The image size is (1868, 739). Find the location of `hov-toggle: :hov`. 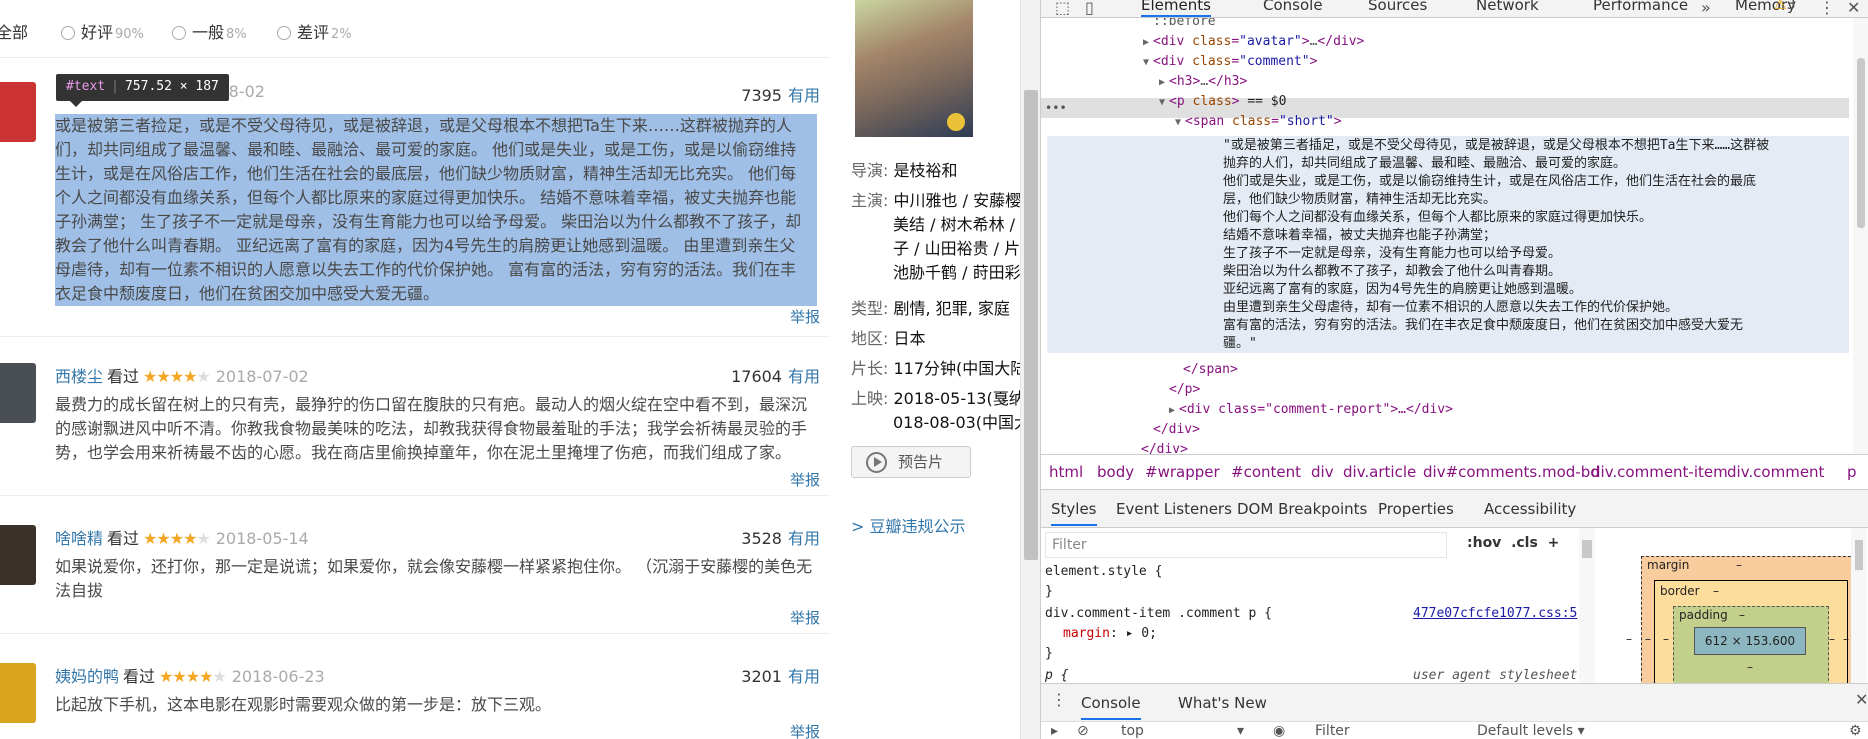

hov-toggle: :hov is located at coordinates (1484, 543).